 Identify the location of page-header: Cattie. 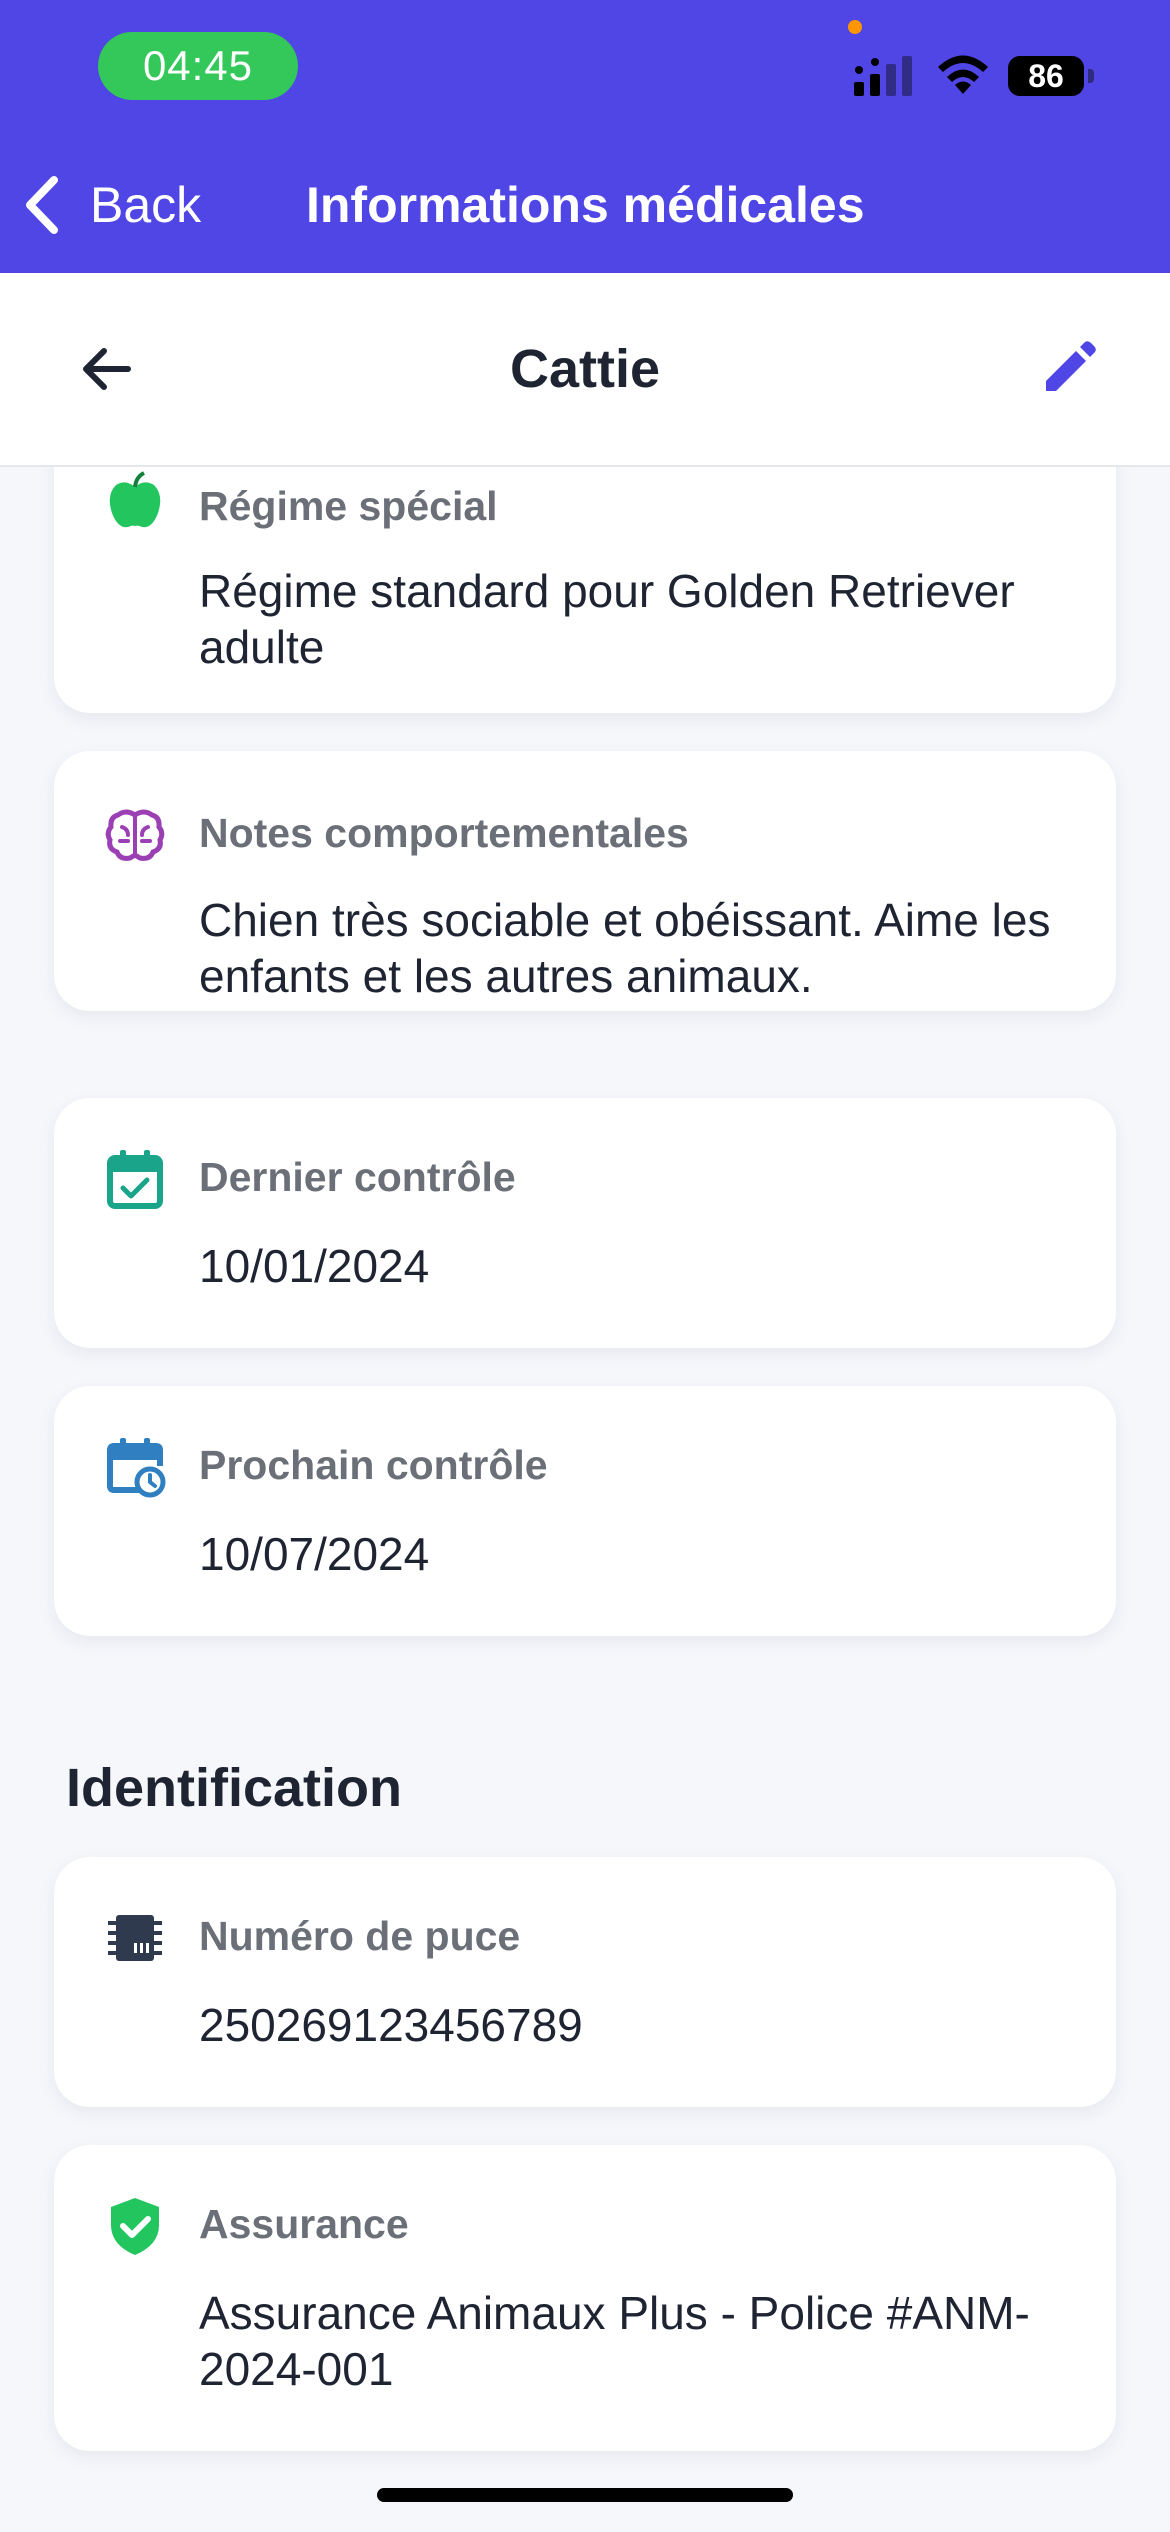
(585, 370).